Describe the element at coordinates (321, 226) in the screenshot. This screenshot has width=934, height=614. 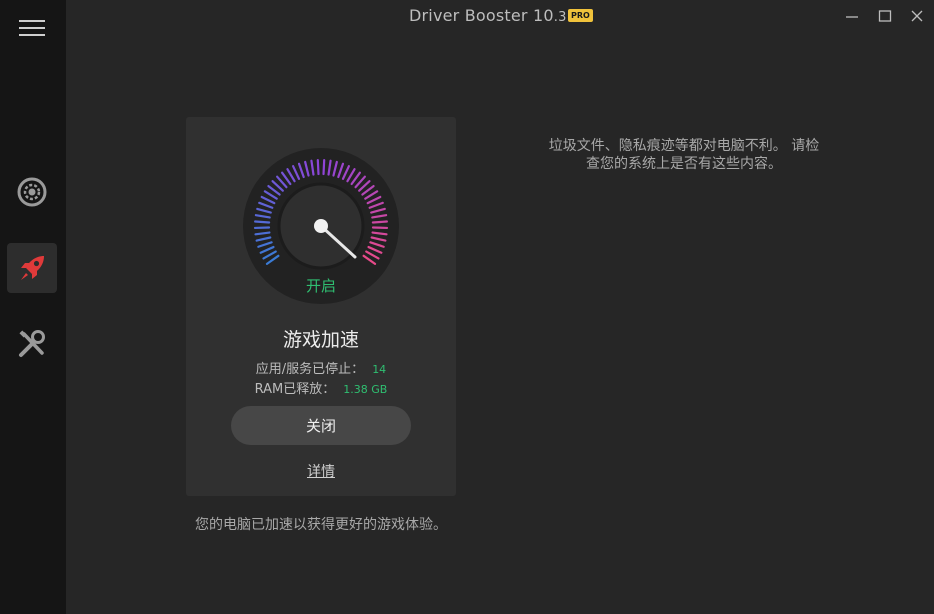
I see `gauge-hub` at that location.